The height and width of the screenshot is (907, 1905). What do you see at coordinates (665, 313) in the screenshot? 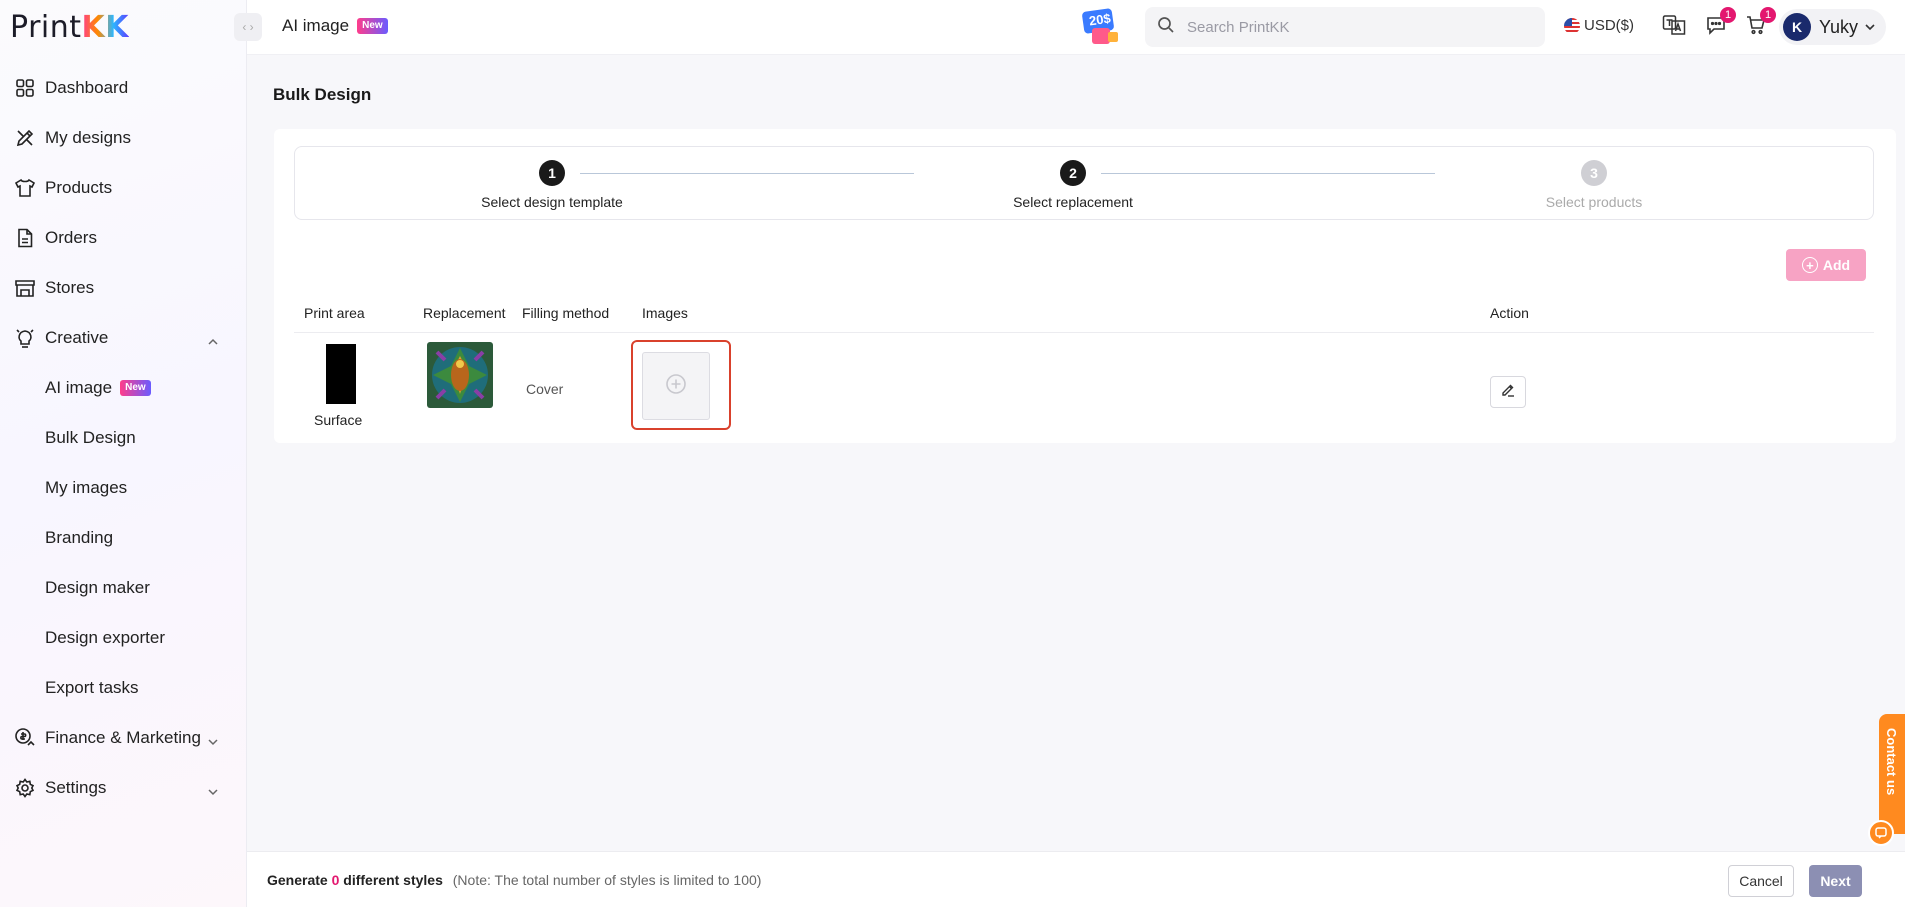
I see `column-header-images: Images` at bounding box center [665, 313].